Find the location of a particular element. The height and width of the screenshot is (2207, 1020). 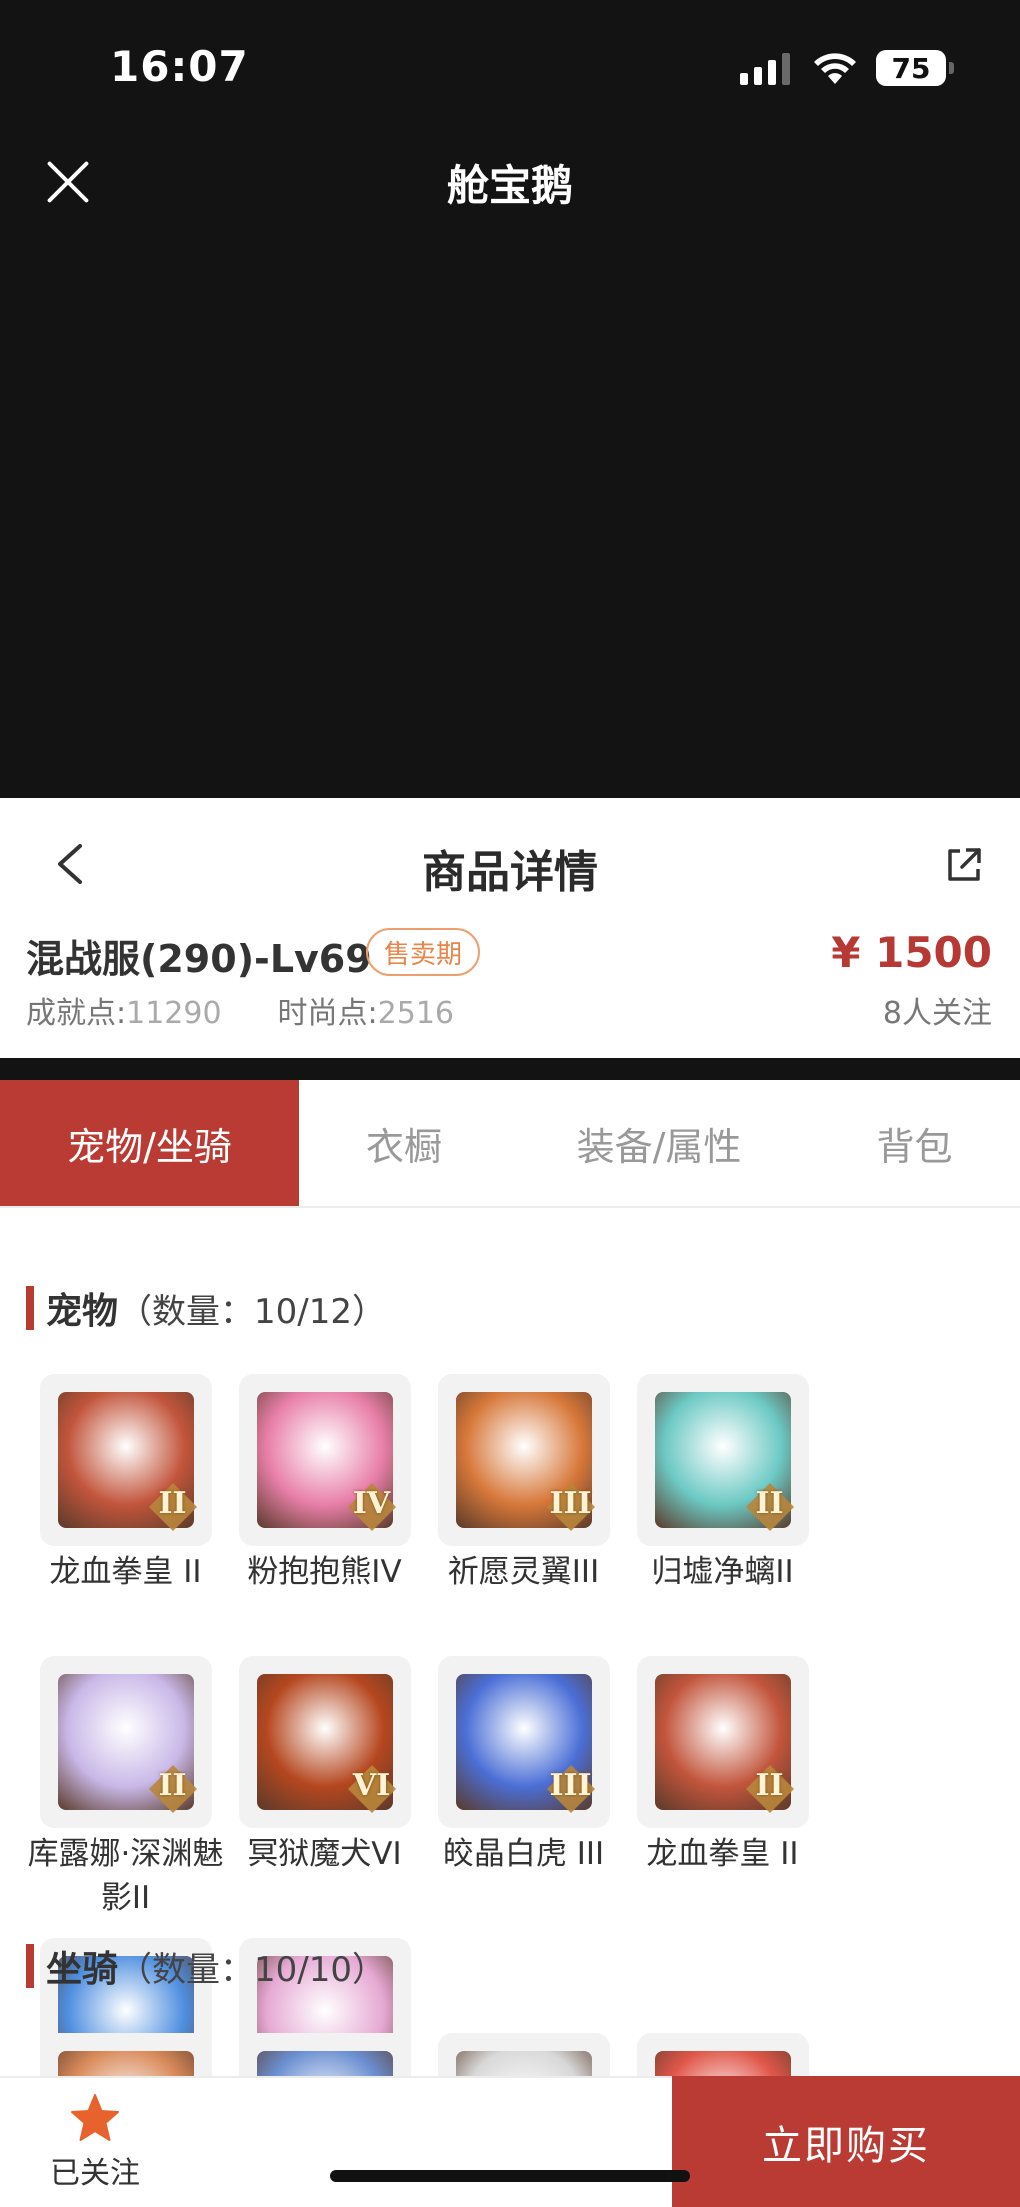

tab-bar: 宠物/坐骑 衣橱 装备/属性 背包 is located at coordinates (510, 1144).